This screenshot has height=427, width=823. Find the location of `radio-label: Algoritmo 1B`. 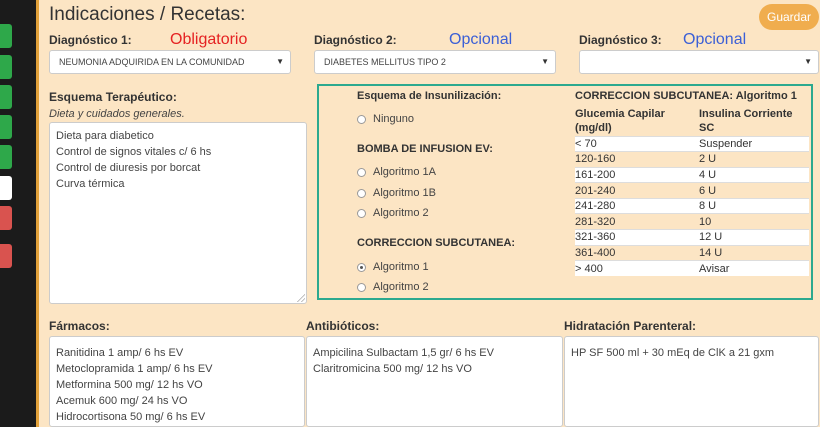

radio-label: Algoritmo 1B is located at coordinates (404, 193).